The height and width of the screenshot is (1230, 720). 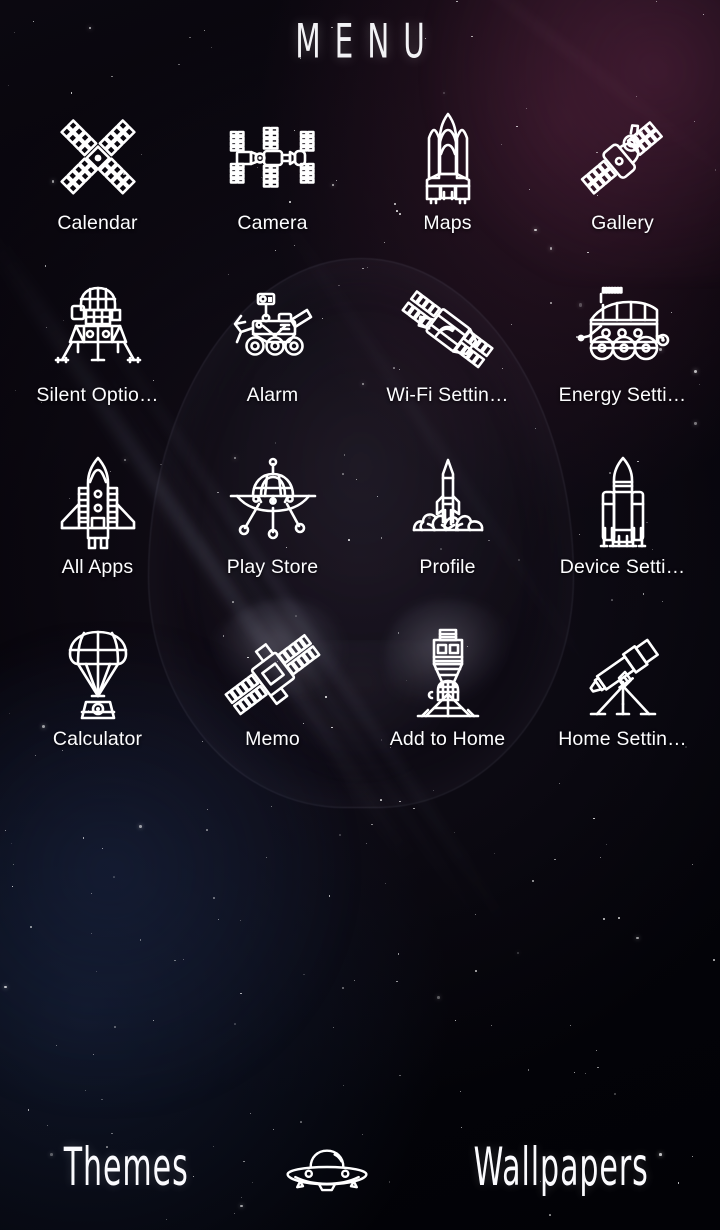 I want to click on wallpapers-button: Wallpapers, so click(x=560, y=1166).